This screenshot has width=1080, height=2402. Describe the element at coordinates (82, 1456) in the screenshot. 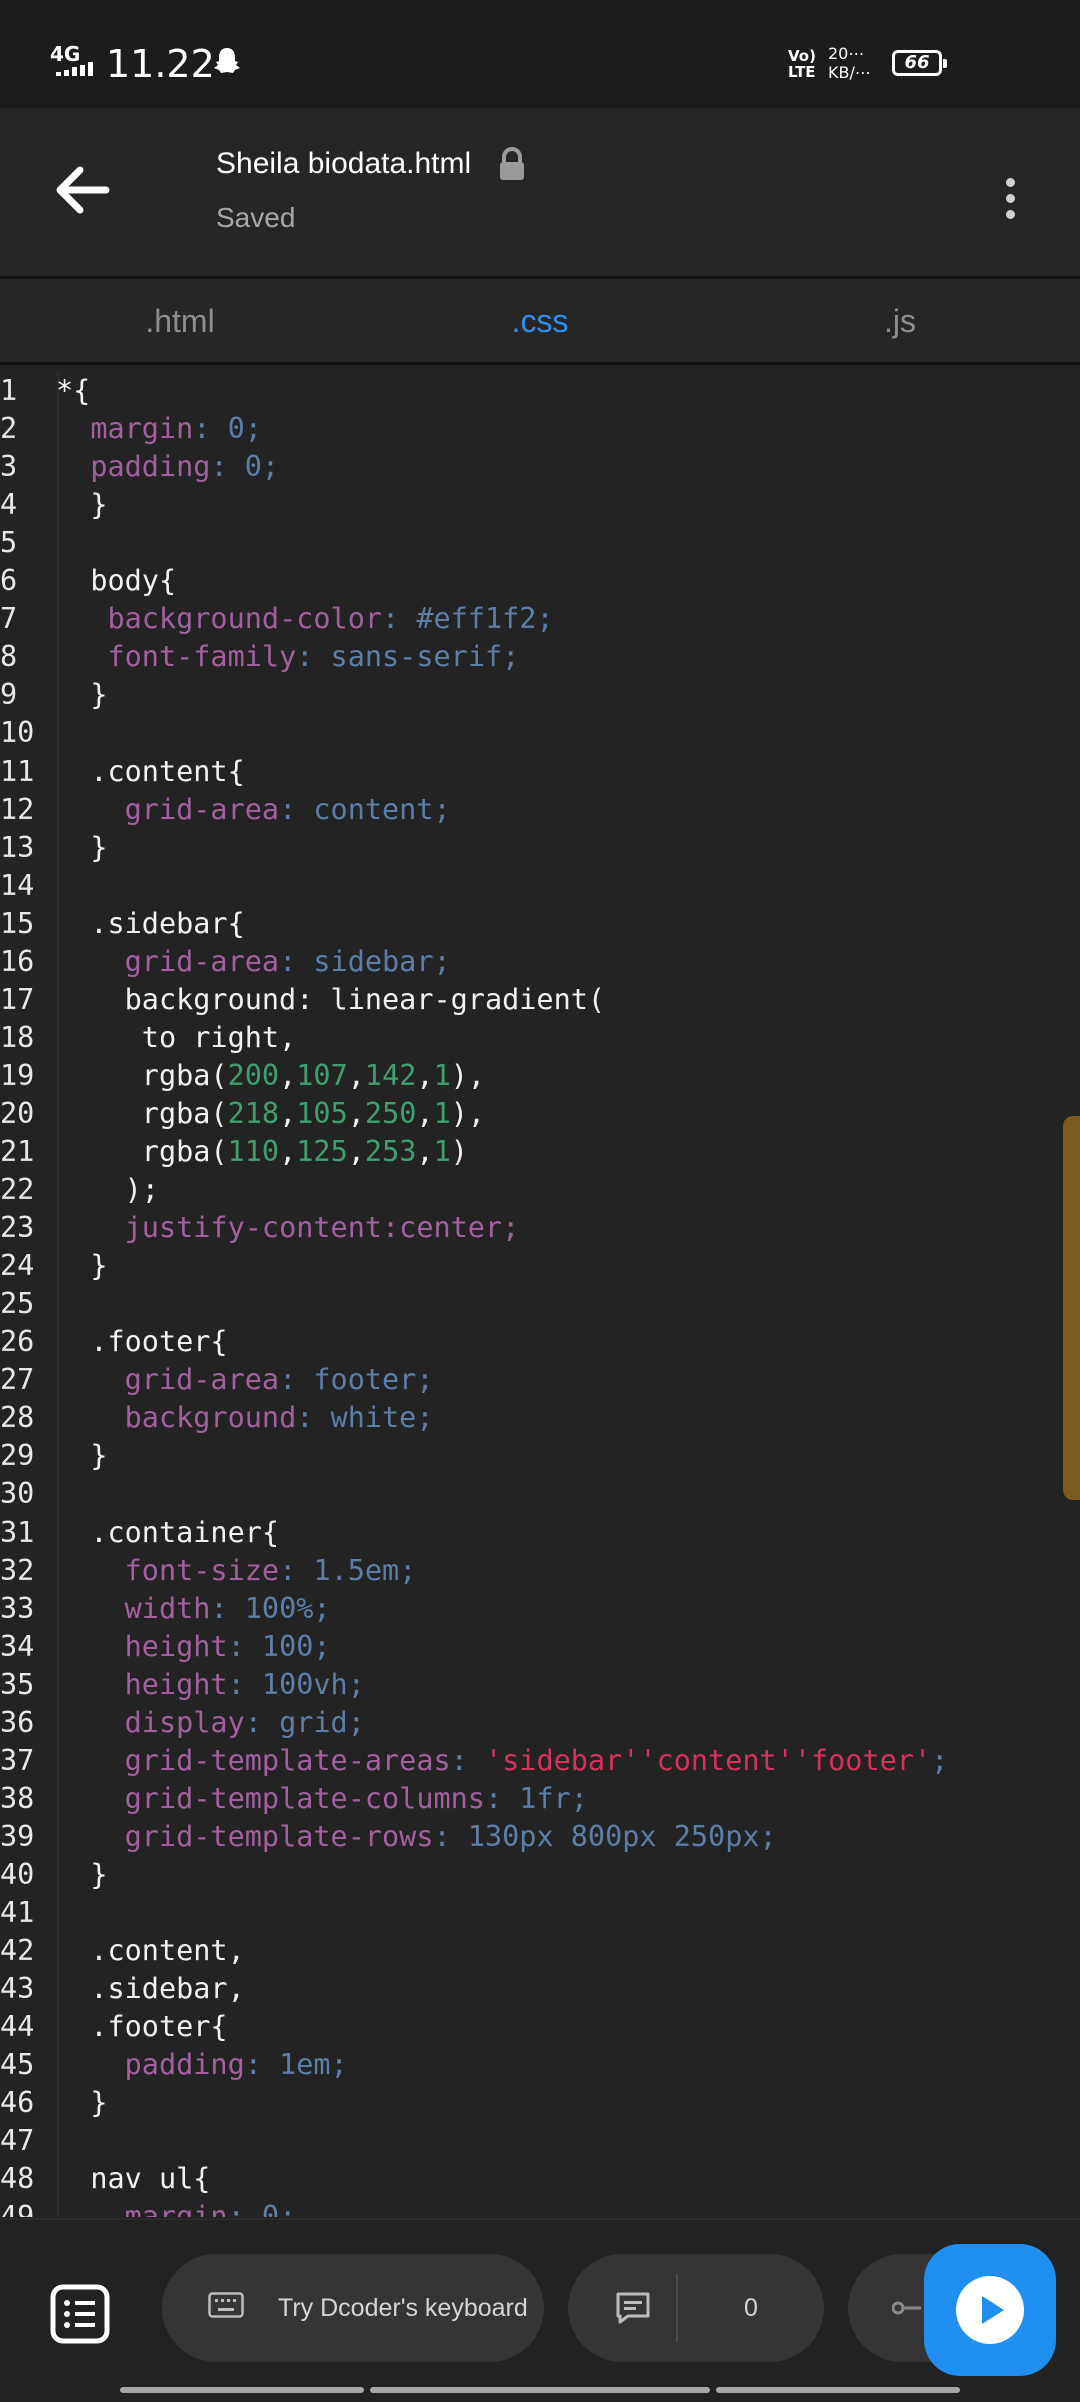

I see `code-token: }` at that location.